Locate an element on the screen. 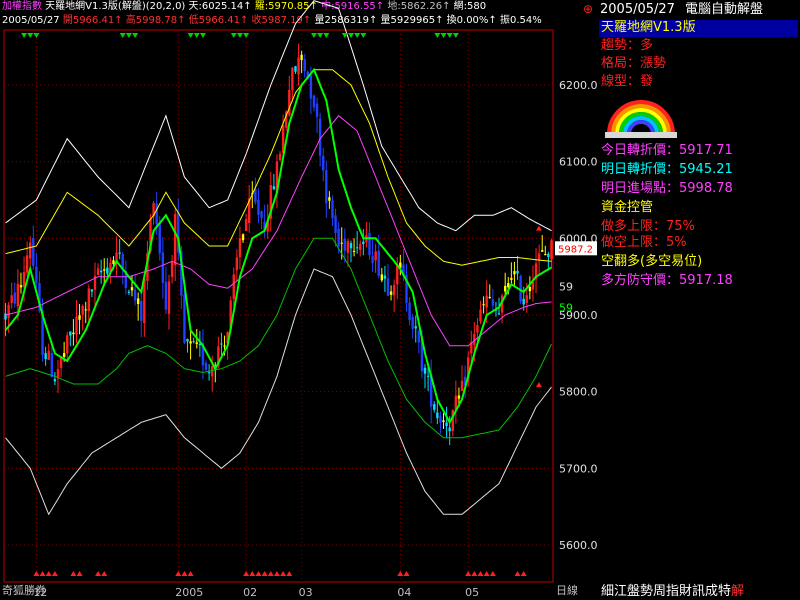 This screenshot has width=800, height=600. y-tick-label: 5700.0 is located at coordinates (578, 468).